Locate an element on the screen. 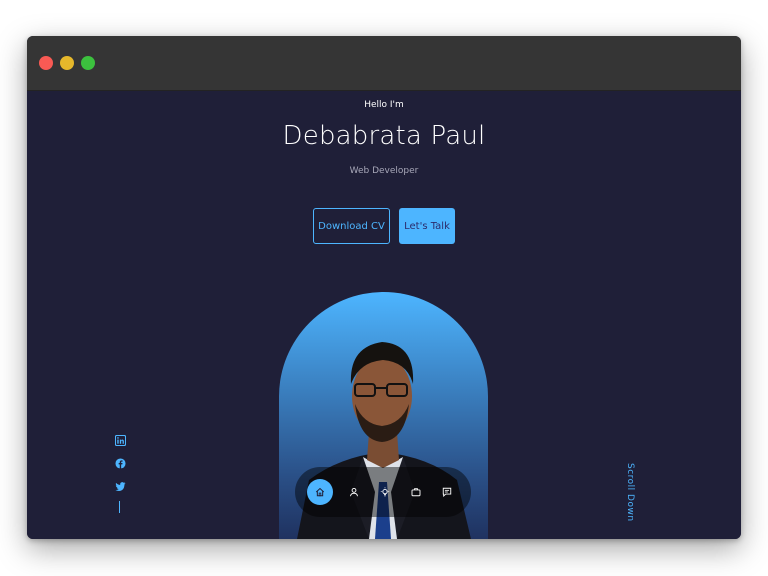 The image size is (768, 576). message-icon is located at coordinates (447, 492).